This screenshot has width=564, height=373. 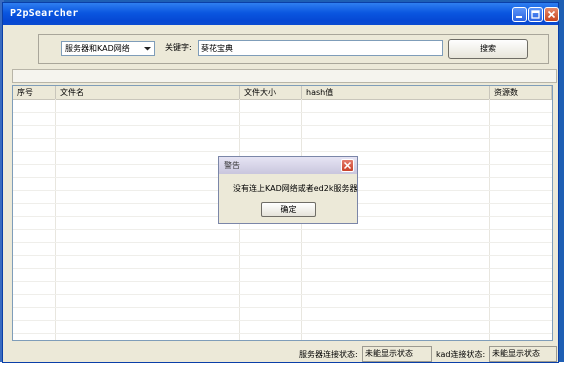 What do you see at coordinates (147, 49) in the screenshot?
I see `chevron-down-icon` at bounding box center [147, 49].